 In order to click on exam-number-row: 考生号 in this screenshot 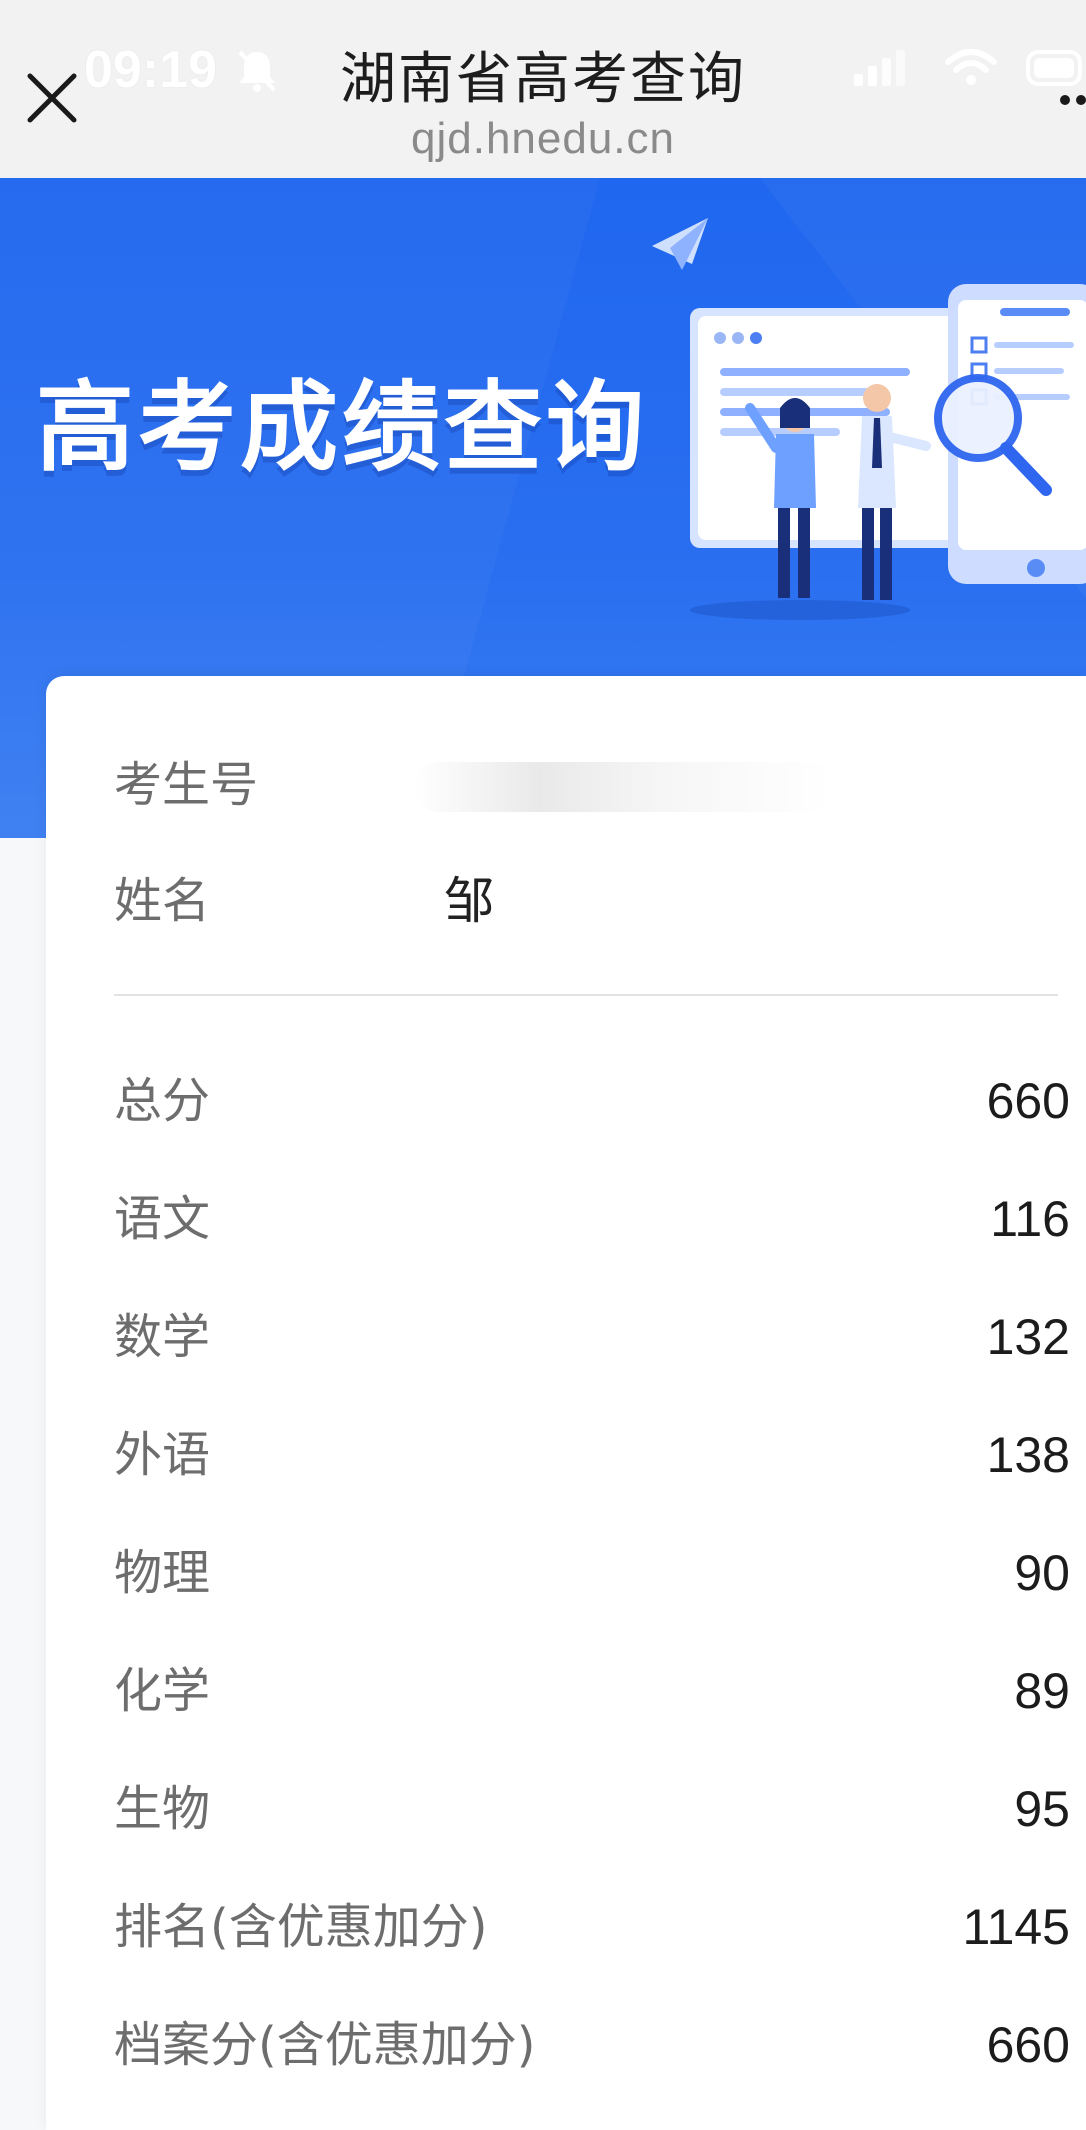, I will do `click(600, 785)`.